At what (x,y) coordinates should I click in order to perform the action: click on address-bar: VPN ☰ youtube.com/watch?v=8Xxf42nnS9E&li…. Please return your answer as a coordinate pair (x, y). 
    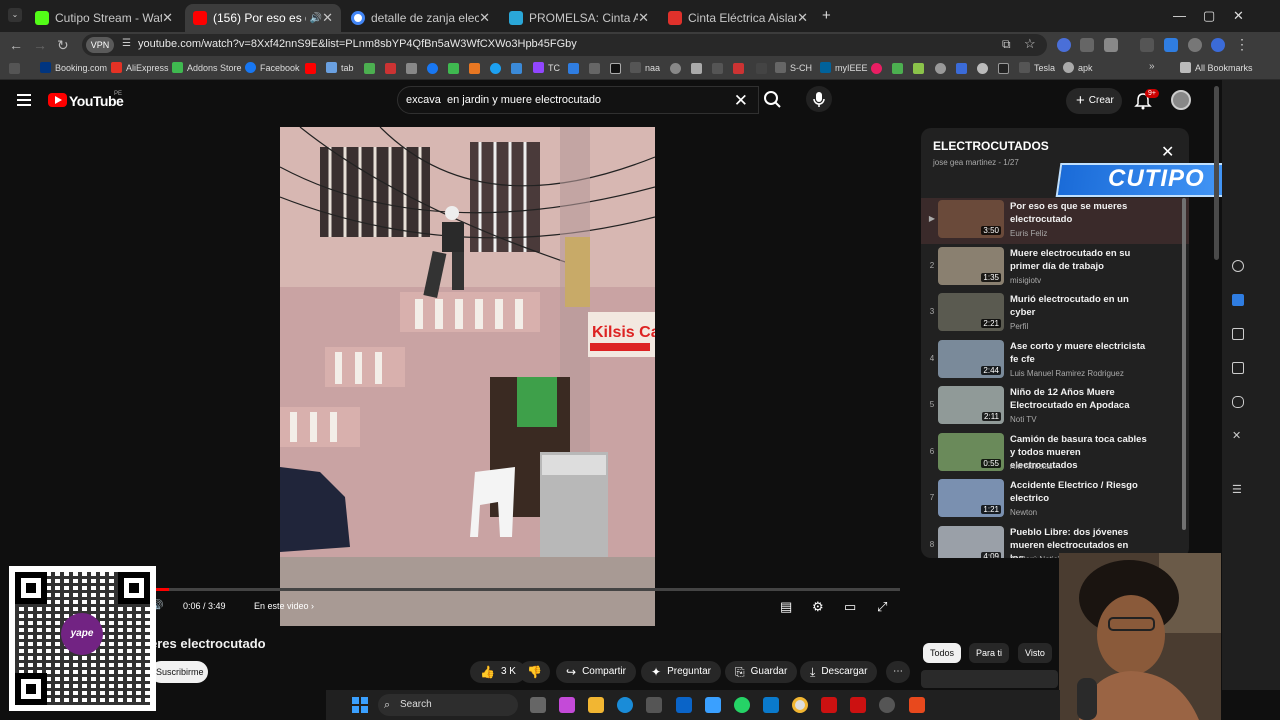
    Looking at the image, I should click on (564, 45).